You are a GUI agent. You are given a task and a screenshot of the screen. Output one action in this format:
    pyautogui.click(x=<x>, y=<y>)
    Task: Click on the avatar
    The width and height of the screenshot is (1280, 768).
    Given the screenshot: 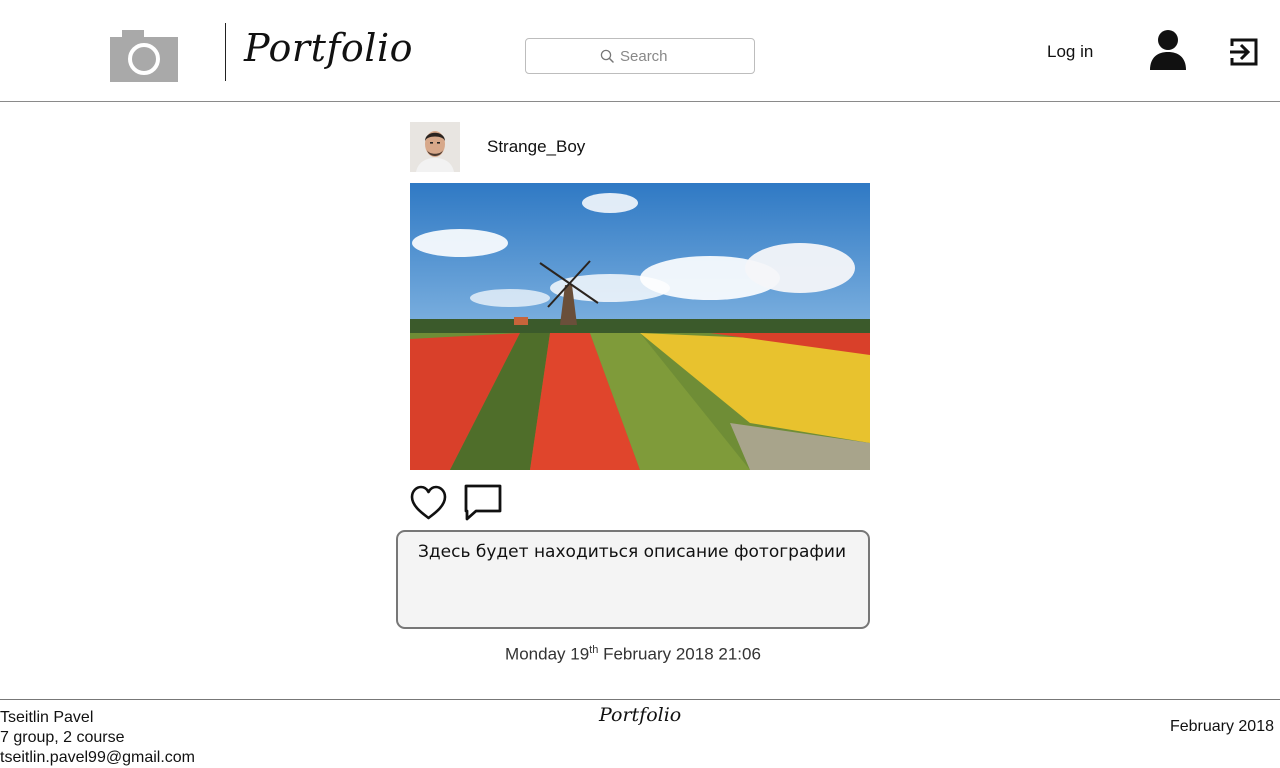 What is the action you would take?
    pyautogui.click(x=435, y=147)
    